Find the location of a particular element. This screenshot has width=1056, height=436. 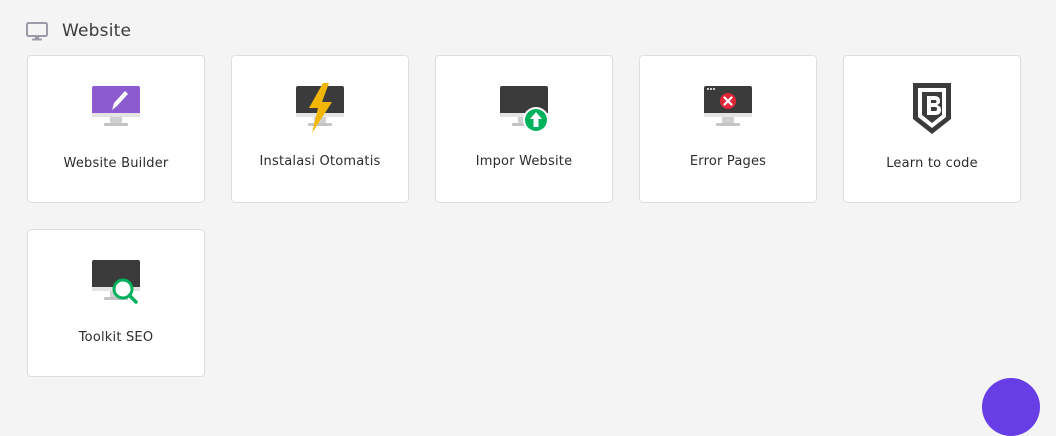

seo-toolkit-icon is located at coordinates (116, 282).